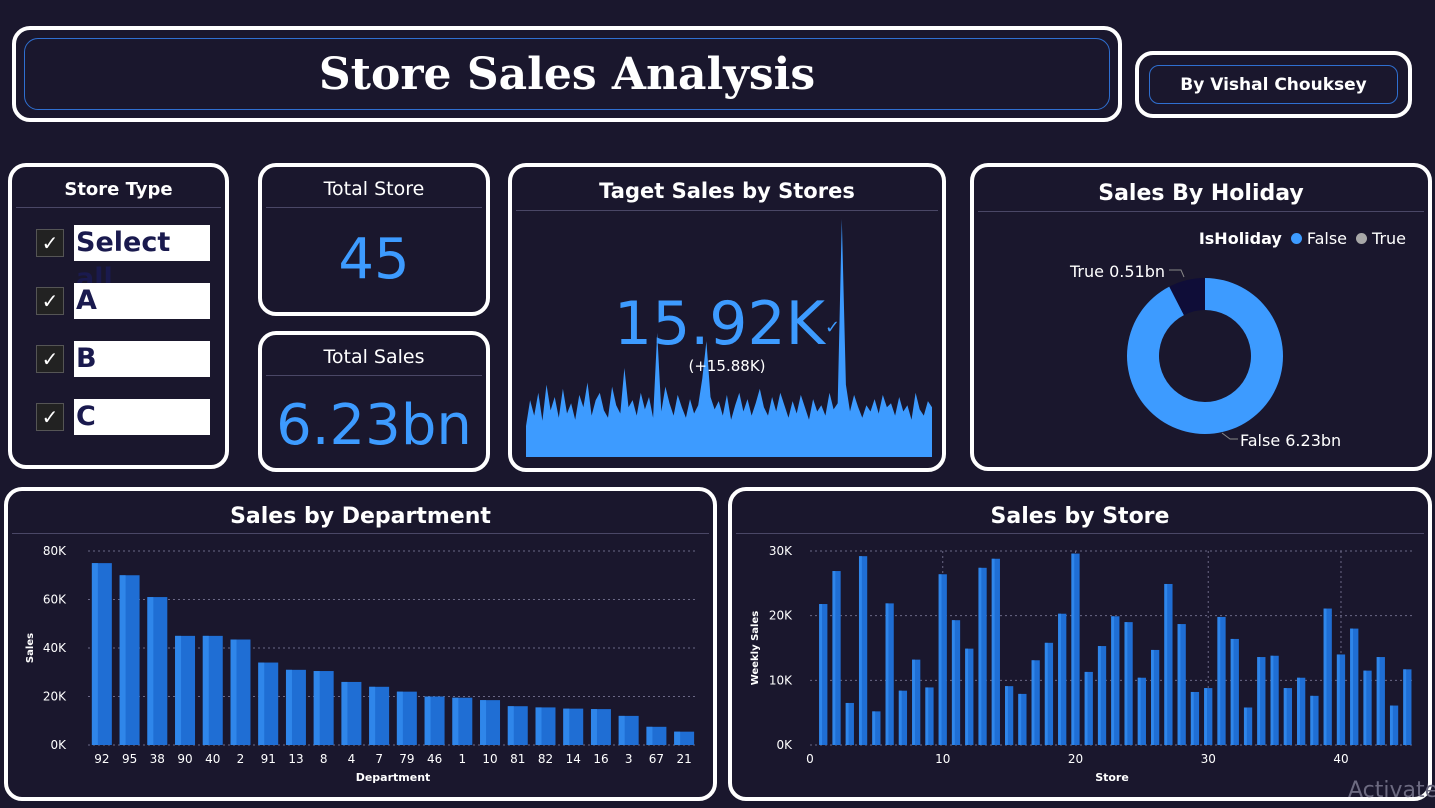  I want to click on x-tick-label: 46, so click(434, 759).